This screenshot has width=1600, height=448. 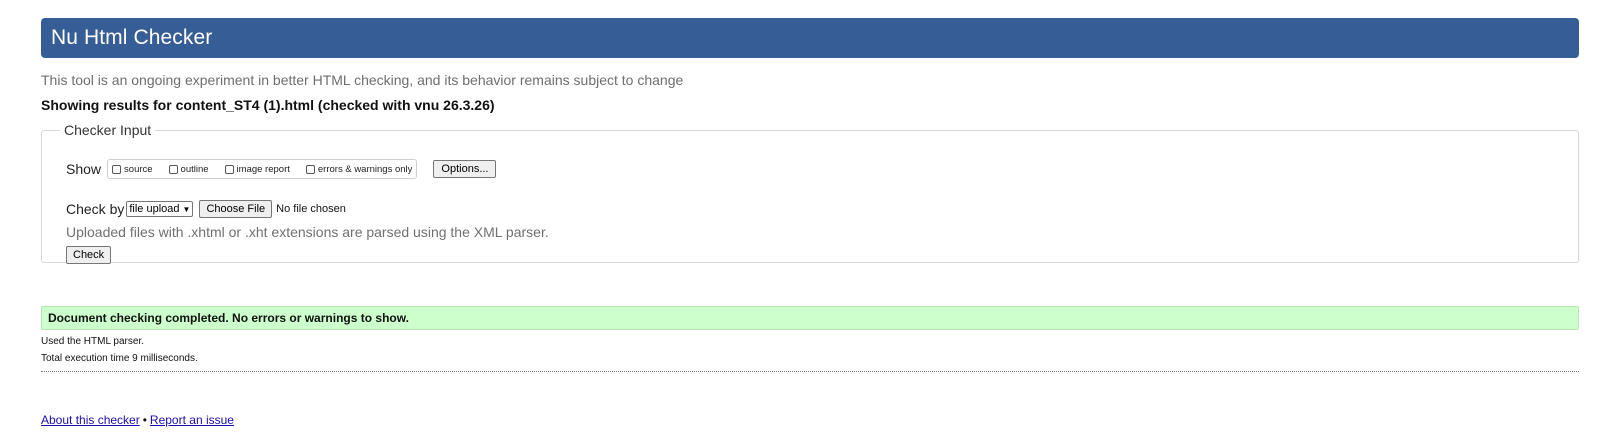 I want to click on show-image-report-option: image report, so click(x=257, y=169).